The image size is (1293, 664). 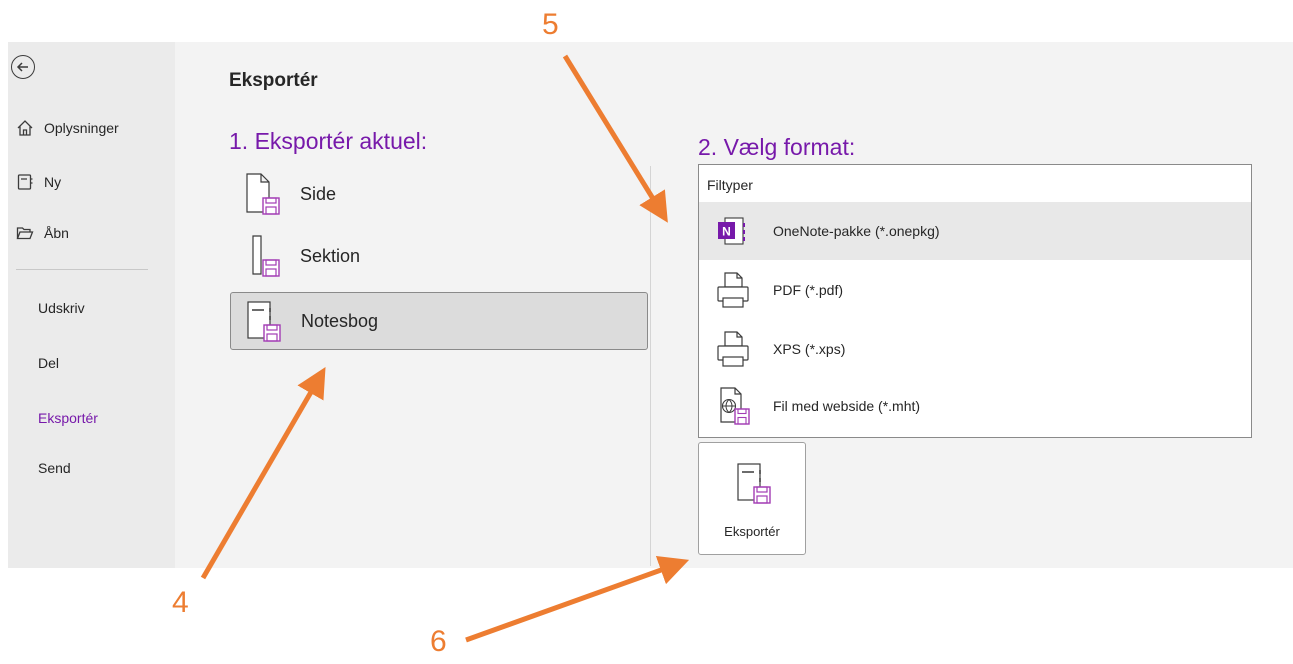 What do you see at coordinates (550, 24) in the screenshot?
I see `annotation-label-5: 5` at bounding box center [550, 24].